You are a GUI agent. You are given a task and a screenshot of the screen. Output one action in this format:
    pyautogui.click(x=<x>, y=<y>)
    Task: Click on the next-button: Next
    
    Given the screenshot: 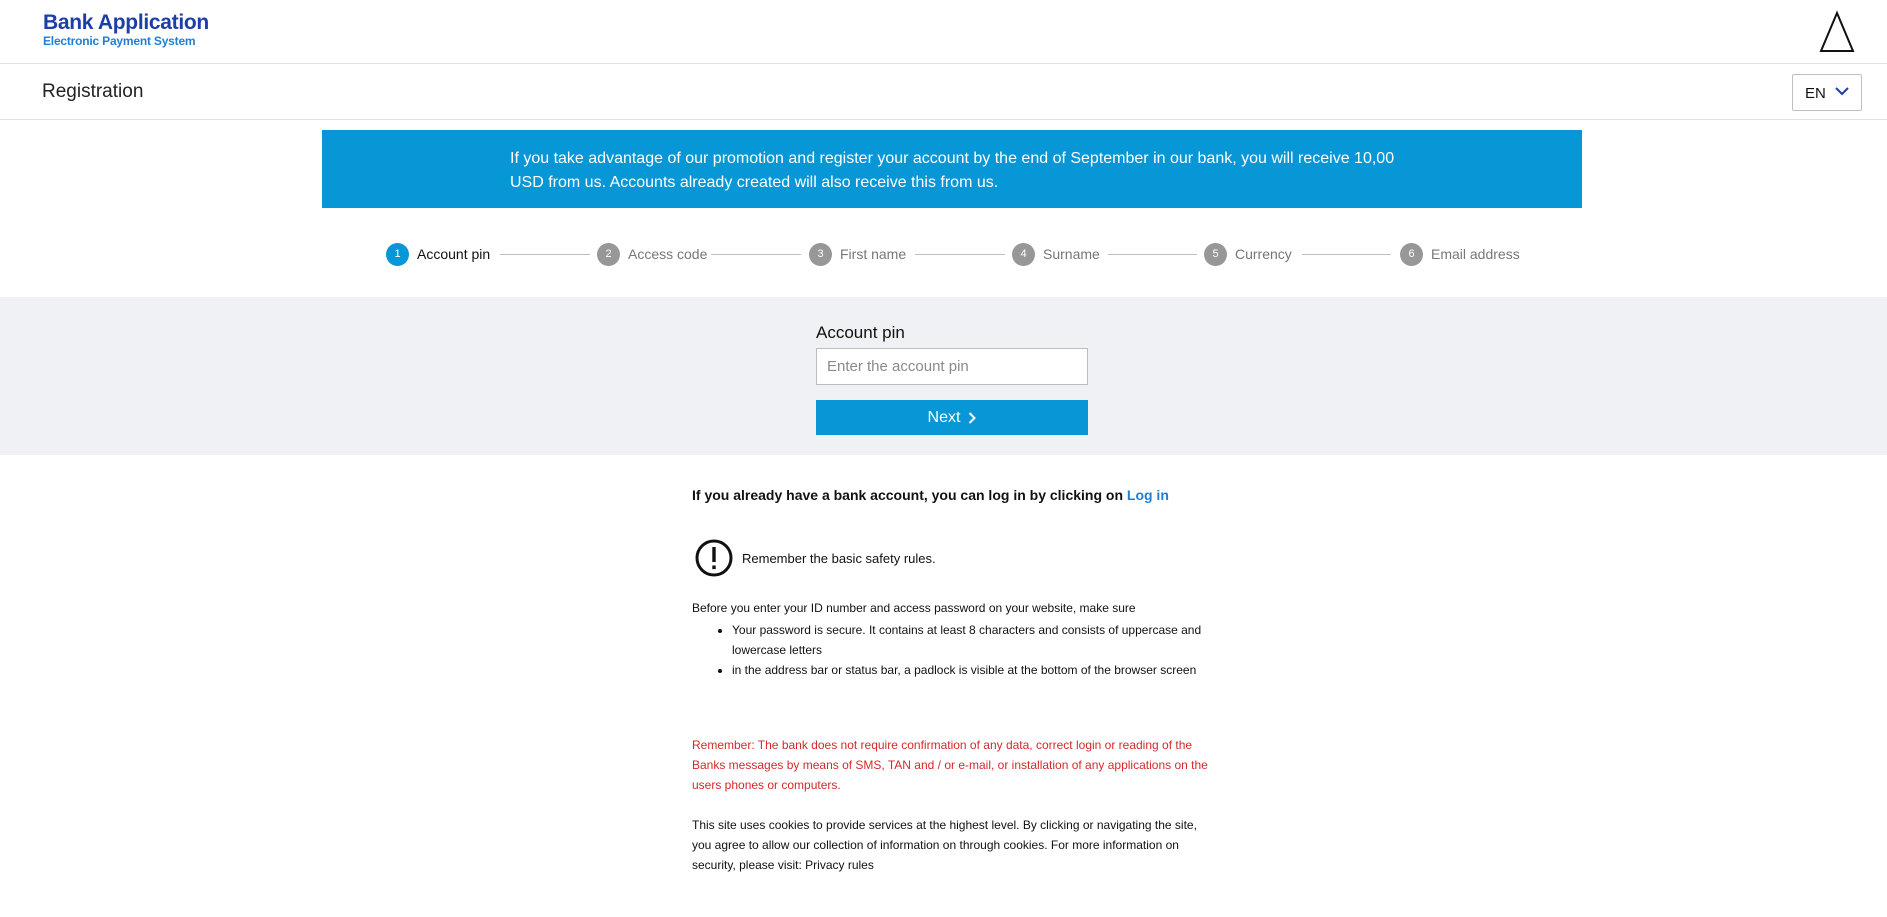 What is the action you would take?
    pyautogui.click(x=952, y=417)
    